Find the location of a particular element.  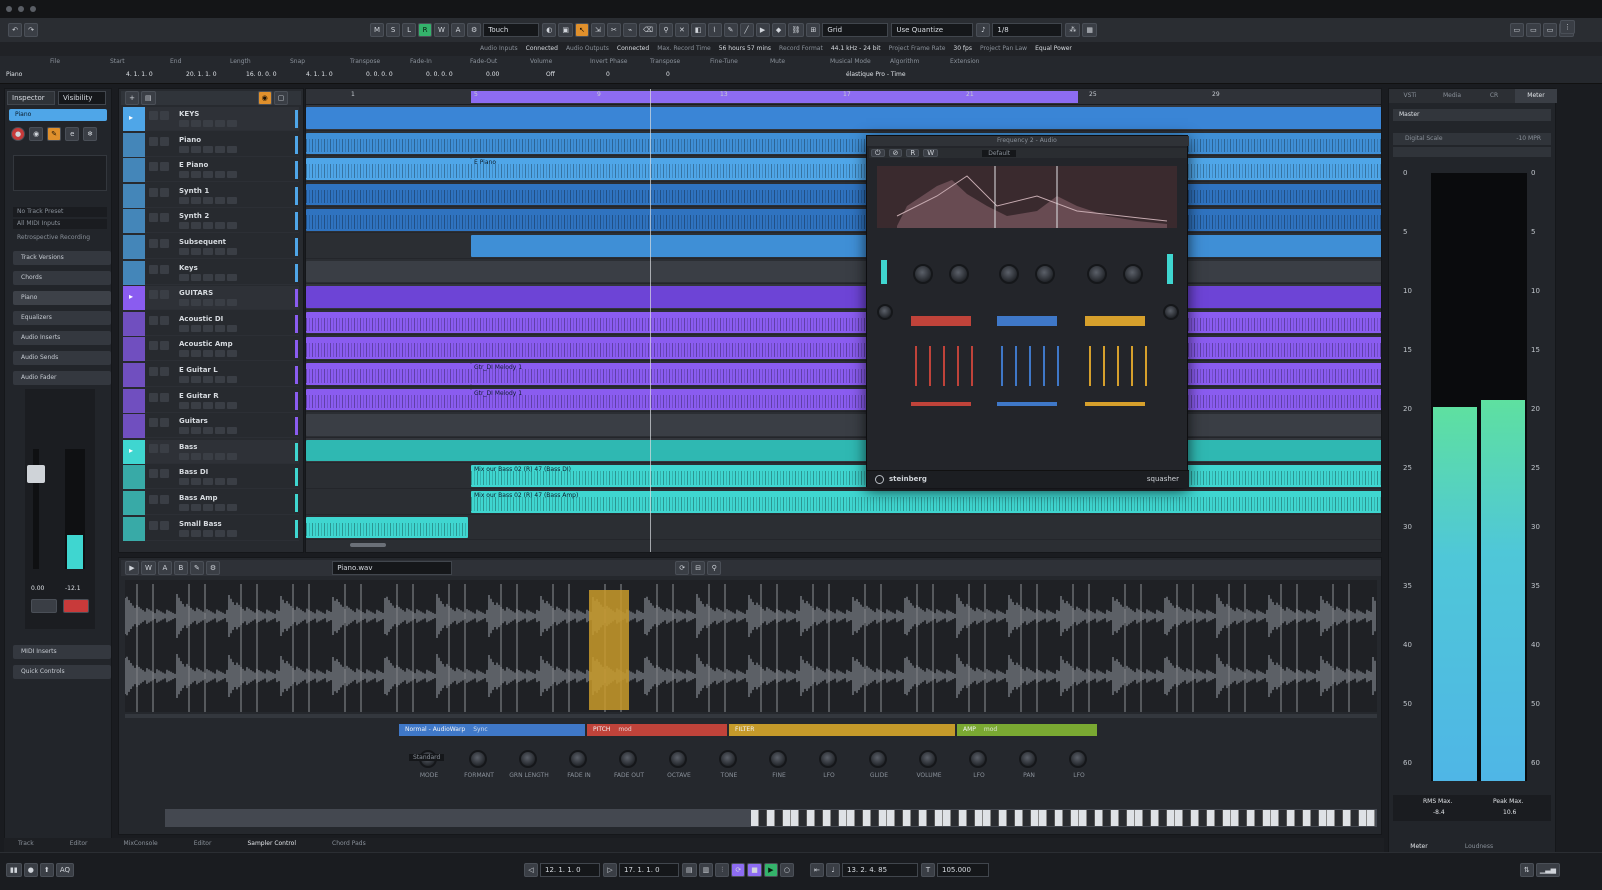

sampler-snap-icon: ⊟ is located at coordinates (698, 568).